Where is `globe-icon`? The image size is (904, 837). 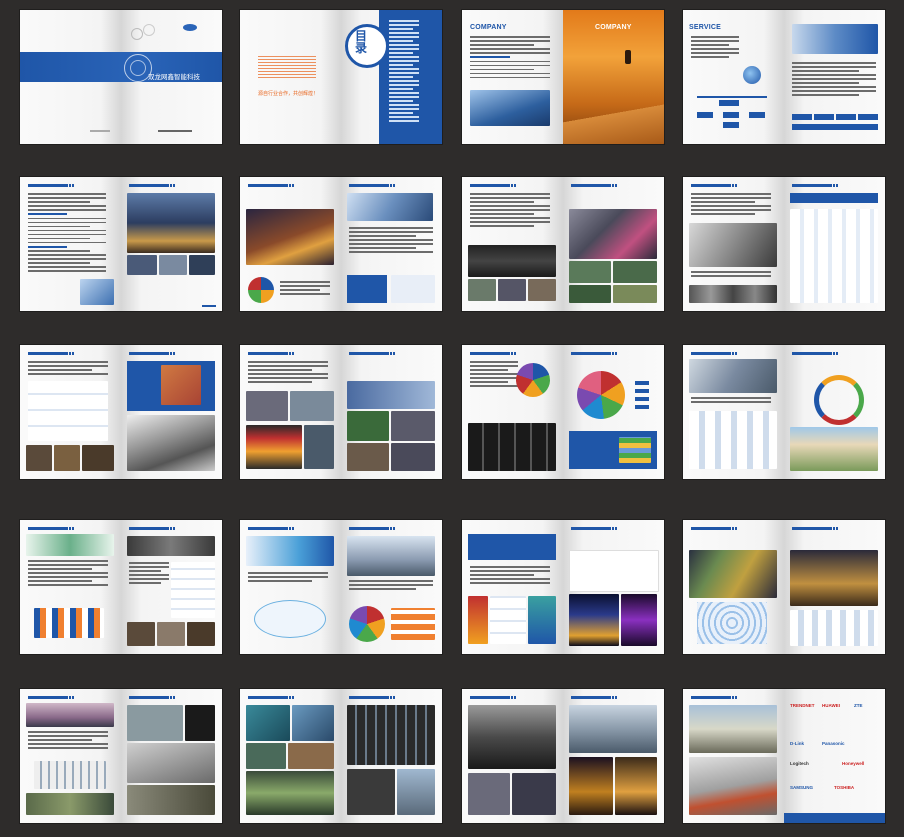 globe-icon is located at coordinates (752, 75).